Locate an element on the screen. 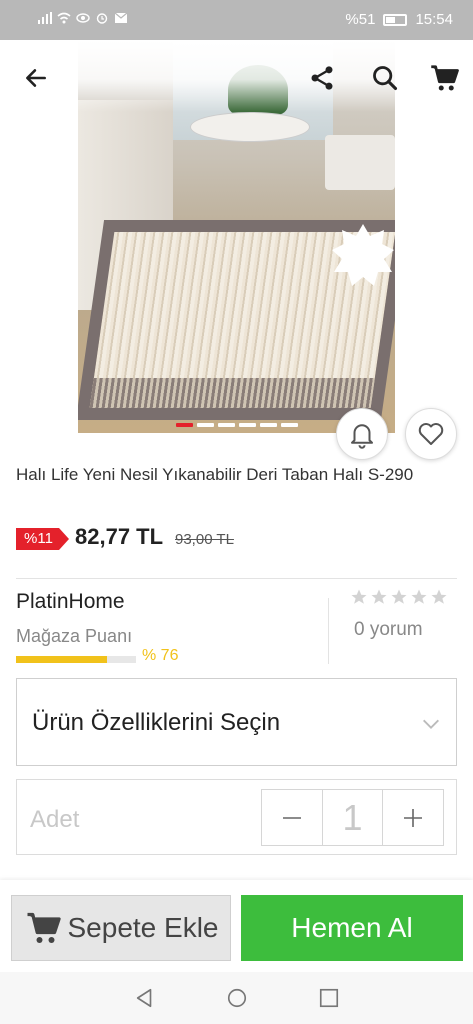 This screenshot has width=473, height=1024. store-name: PlatinHome is located at coordinates (70, 602).